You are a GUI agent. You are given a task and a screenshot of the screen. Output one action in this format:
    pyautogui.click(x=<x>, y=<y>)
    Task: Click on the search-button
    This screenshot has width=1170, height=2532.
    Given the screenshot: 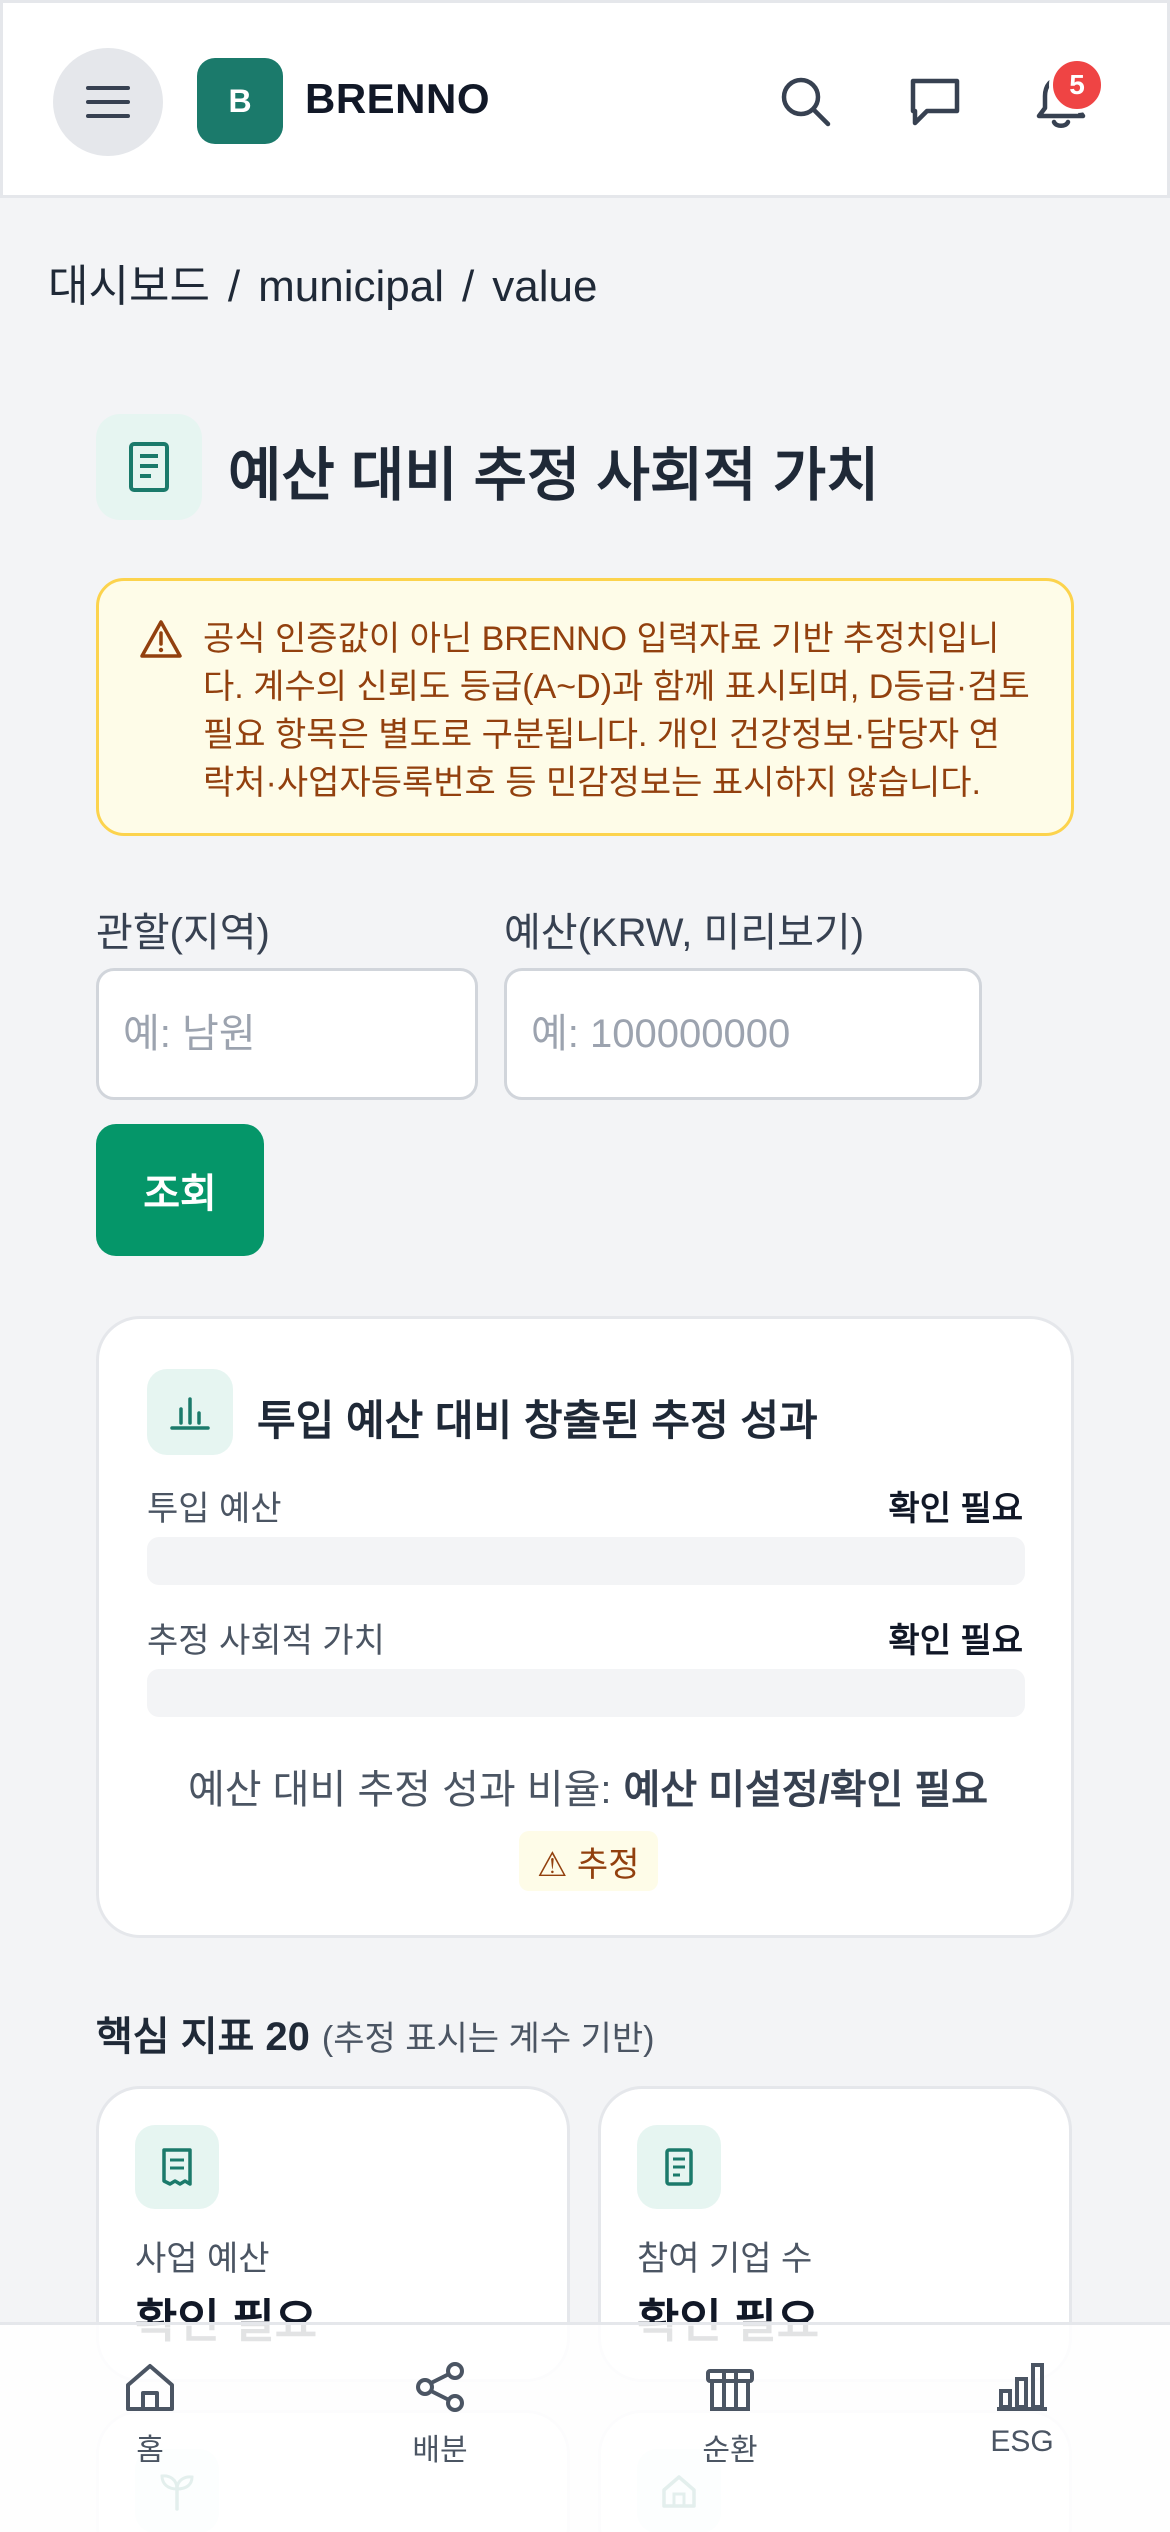 What is the action you would take?
    pyautogui.click(x=805, y=101)
    